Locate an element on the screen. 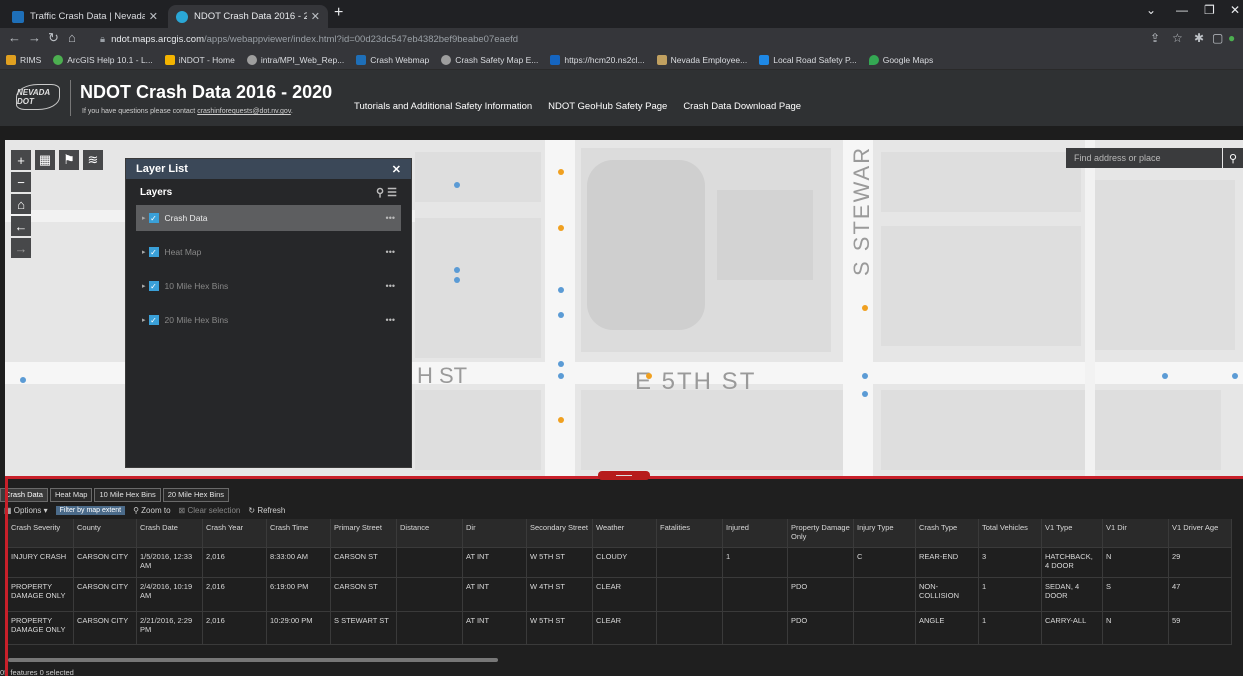 The width and height of the screenshot is (1243, 676). bookmark-crash-webmap: Crash Webmap is located at coordinates (392, 59).